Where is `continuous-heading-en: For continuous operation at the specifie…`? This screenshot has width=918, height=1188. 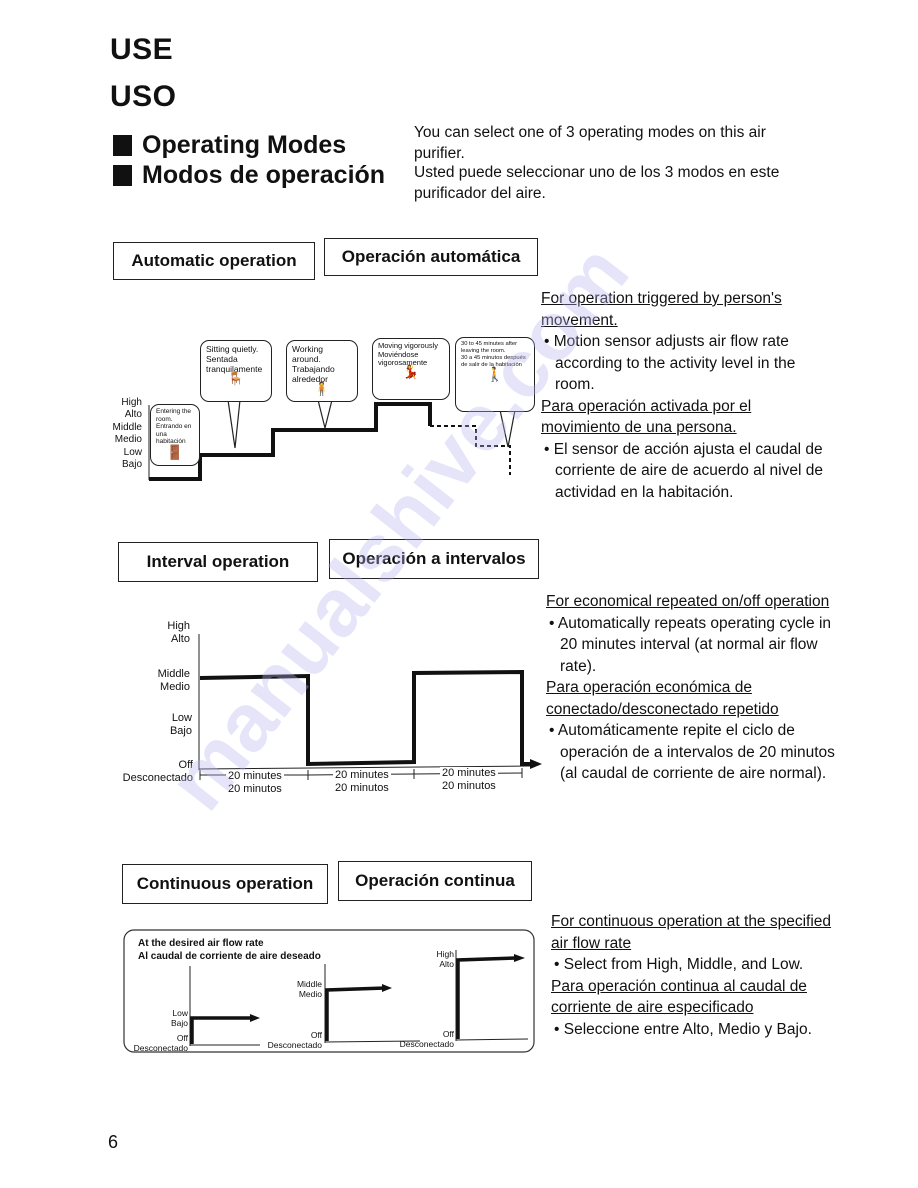 continuous-heading-en: For continuous operation at the specifie… is located at coordinates (691, 932).